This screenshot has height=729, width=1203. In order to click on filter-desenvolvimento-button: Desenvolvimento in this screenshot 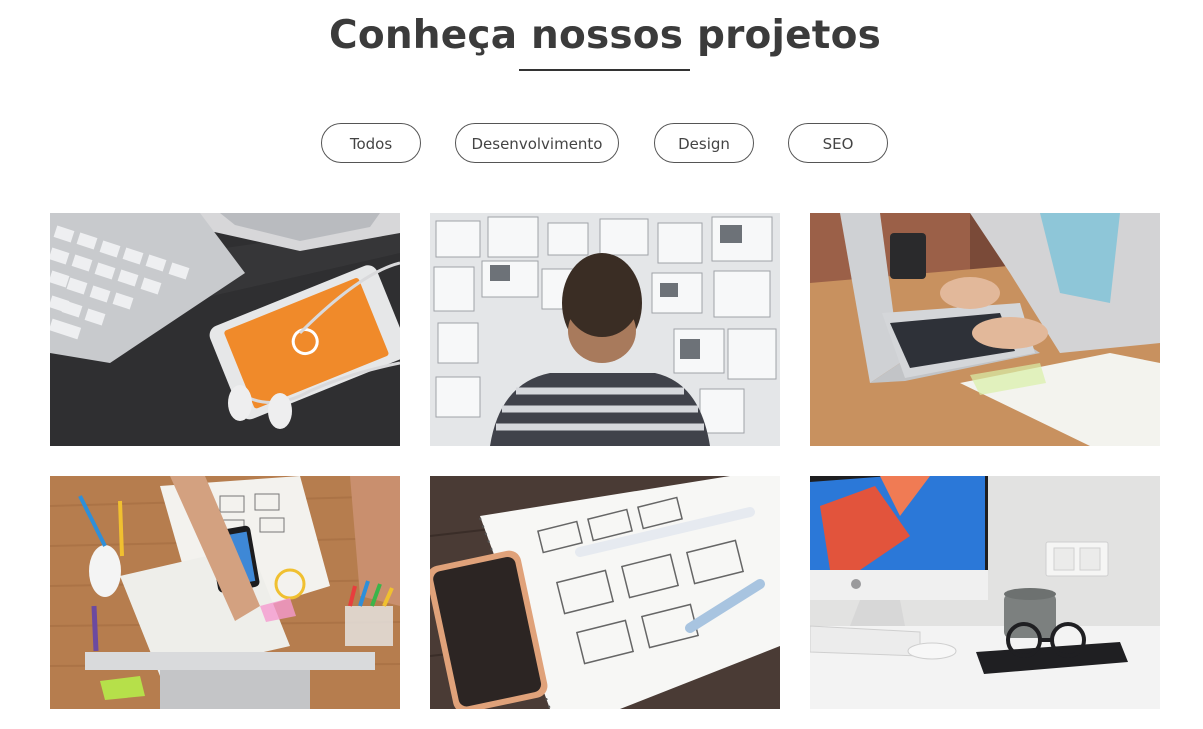, I will do `click(537, 143)`.